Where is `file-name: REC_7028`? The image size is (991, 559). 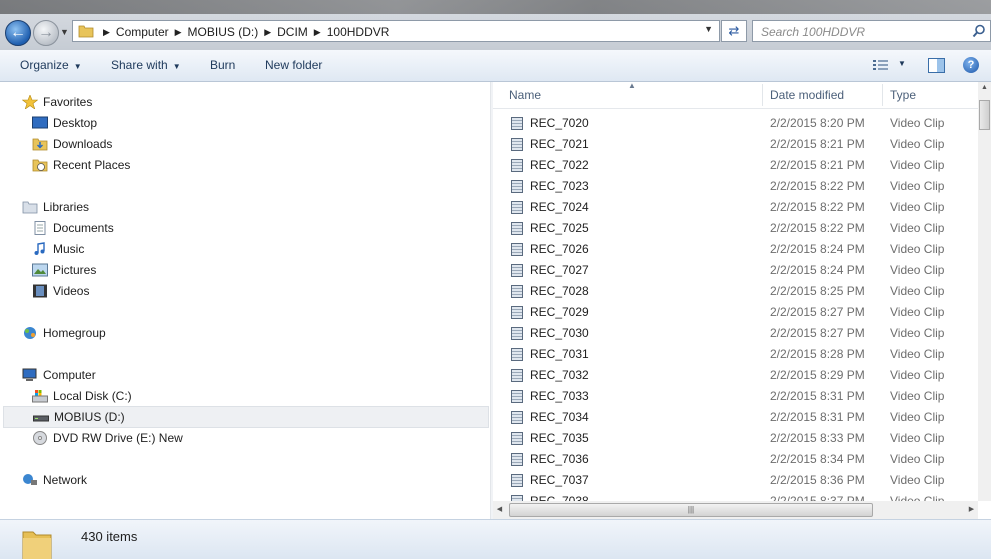 file-name: REC_7028 is located at coordinates (559, 291).